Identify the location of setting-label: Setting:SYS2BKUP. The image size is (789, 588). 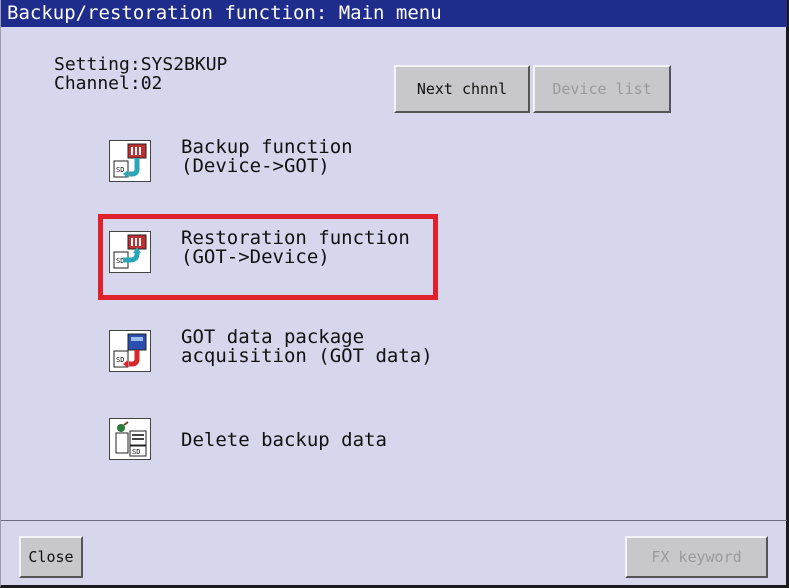
(141, 64).